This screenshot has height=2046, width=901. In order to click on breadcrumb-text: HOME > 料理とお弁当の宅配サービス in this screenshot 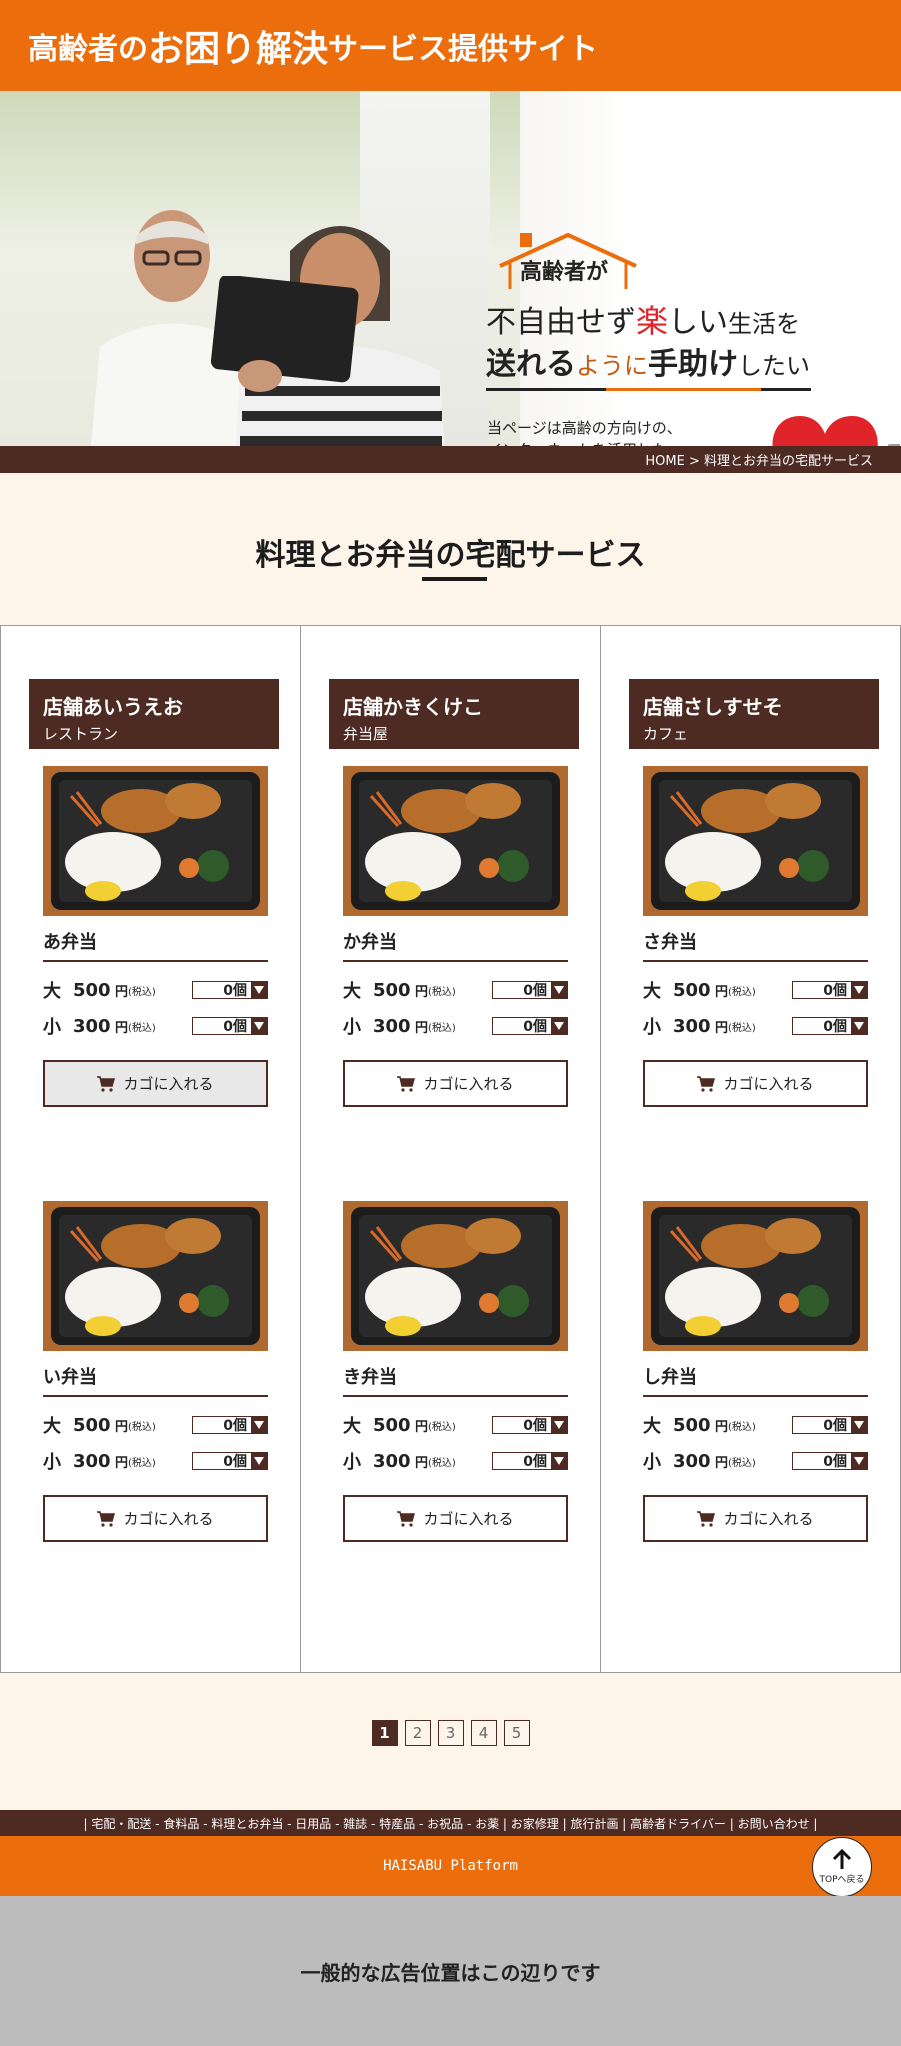, I will do `click(759, 459)`.